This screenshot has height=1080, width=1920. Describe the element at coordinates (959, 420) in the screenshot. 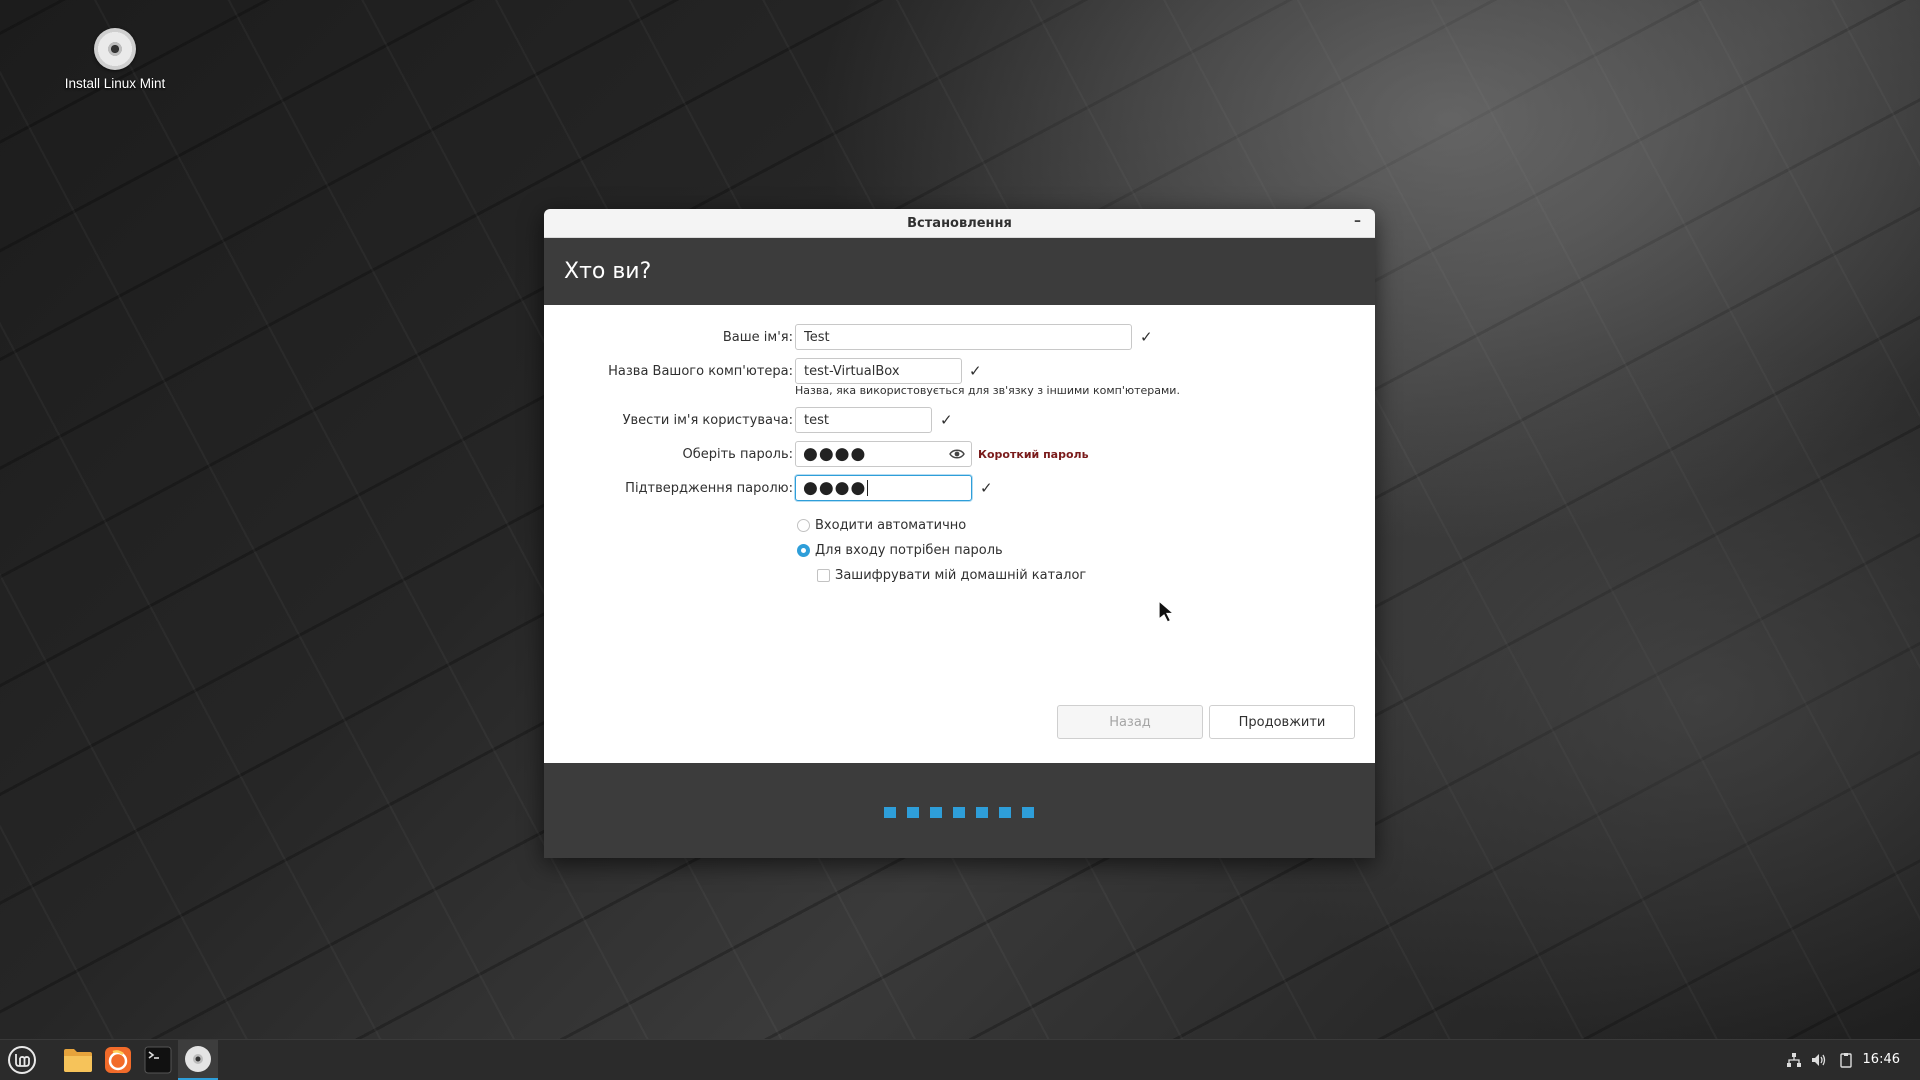

I see `row-username: Увести ім'я користувача: ✓` at that location.